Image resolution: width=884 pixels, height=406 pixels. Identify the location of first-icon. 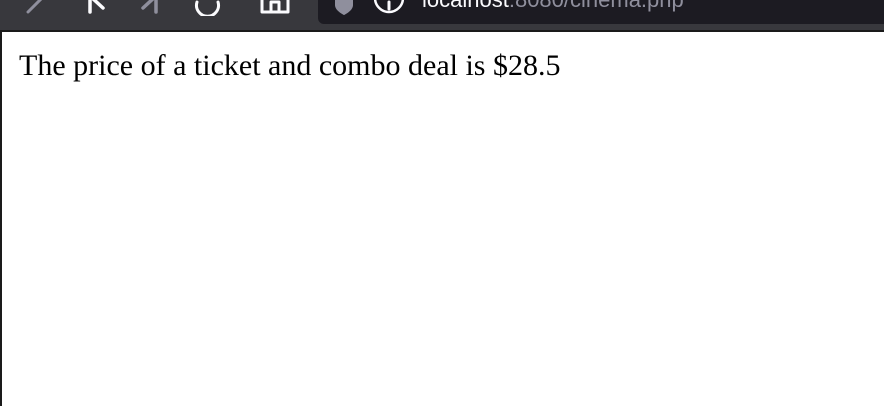
(96, 7).